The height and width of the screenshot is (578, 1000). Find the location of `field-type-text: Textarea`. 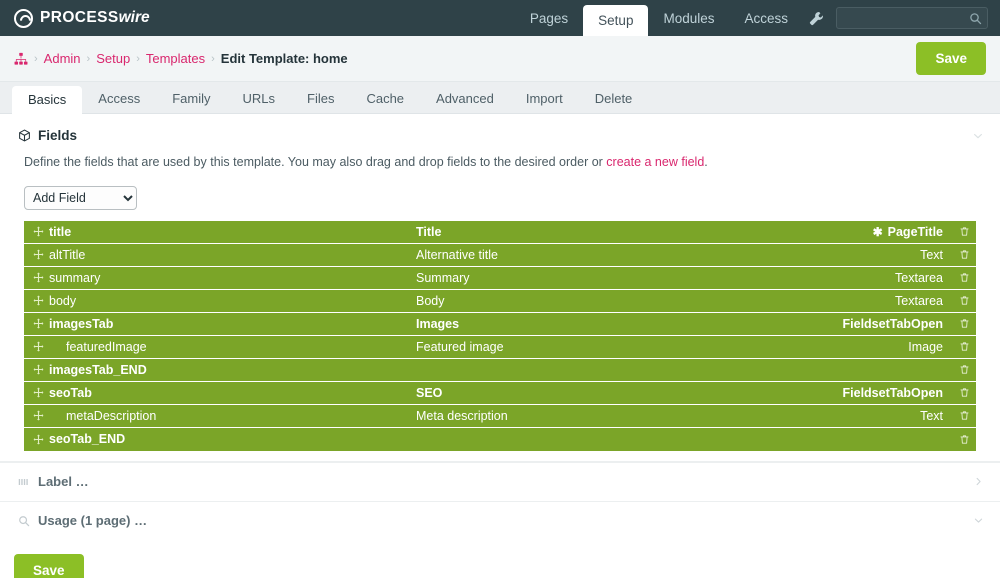

field-type-text: Textarea is located at coordinates (919, 277).